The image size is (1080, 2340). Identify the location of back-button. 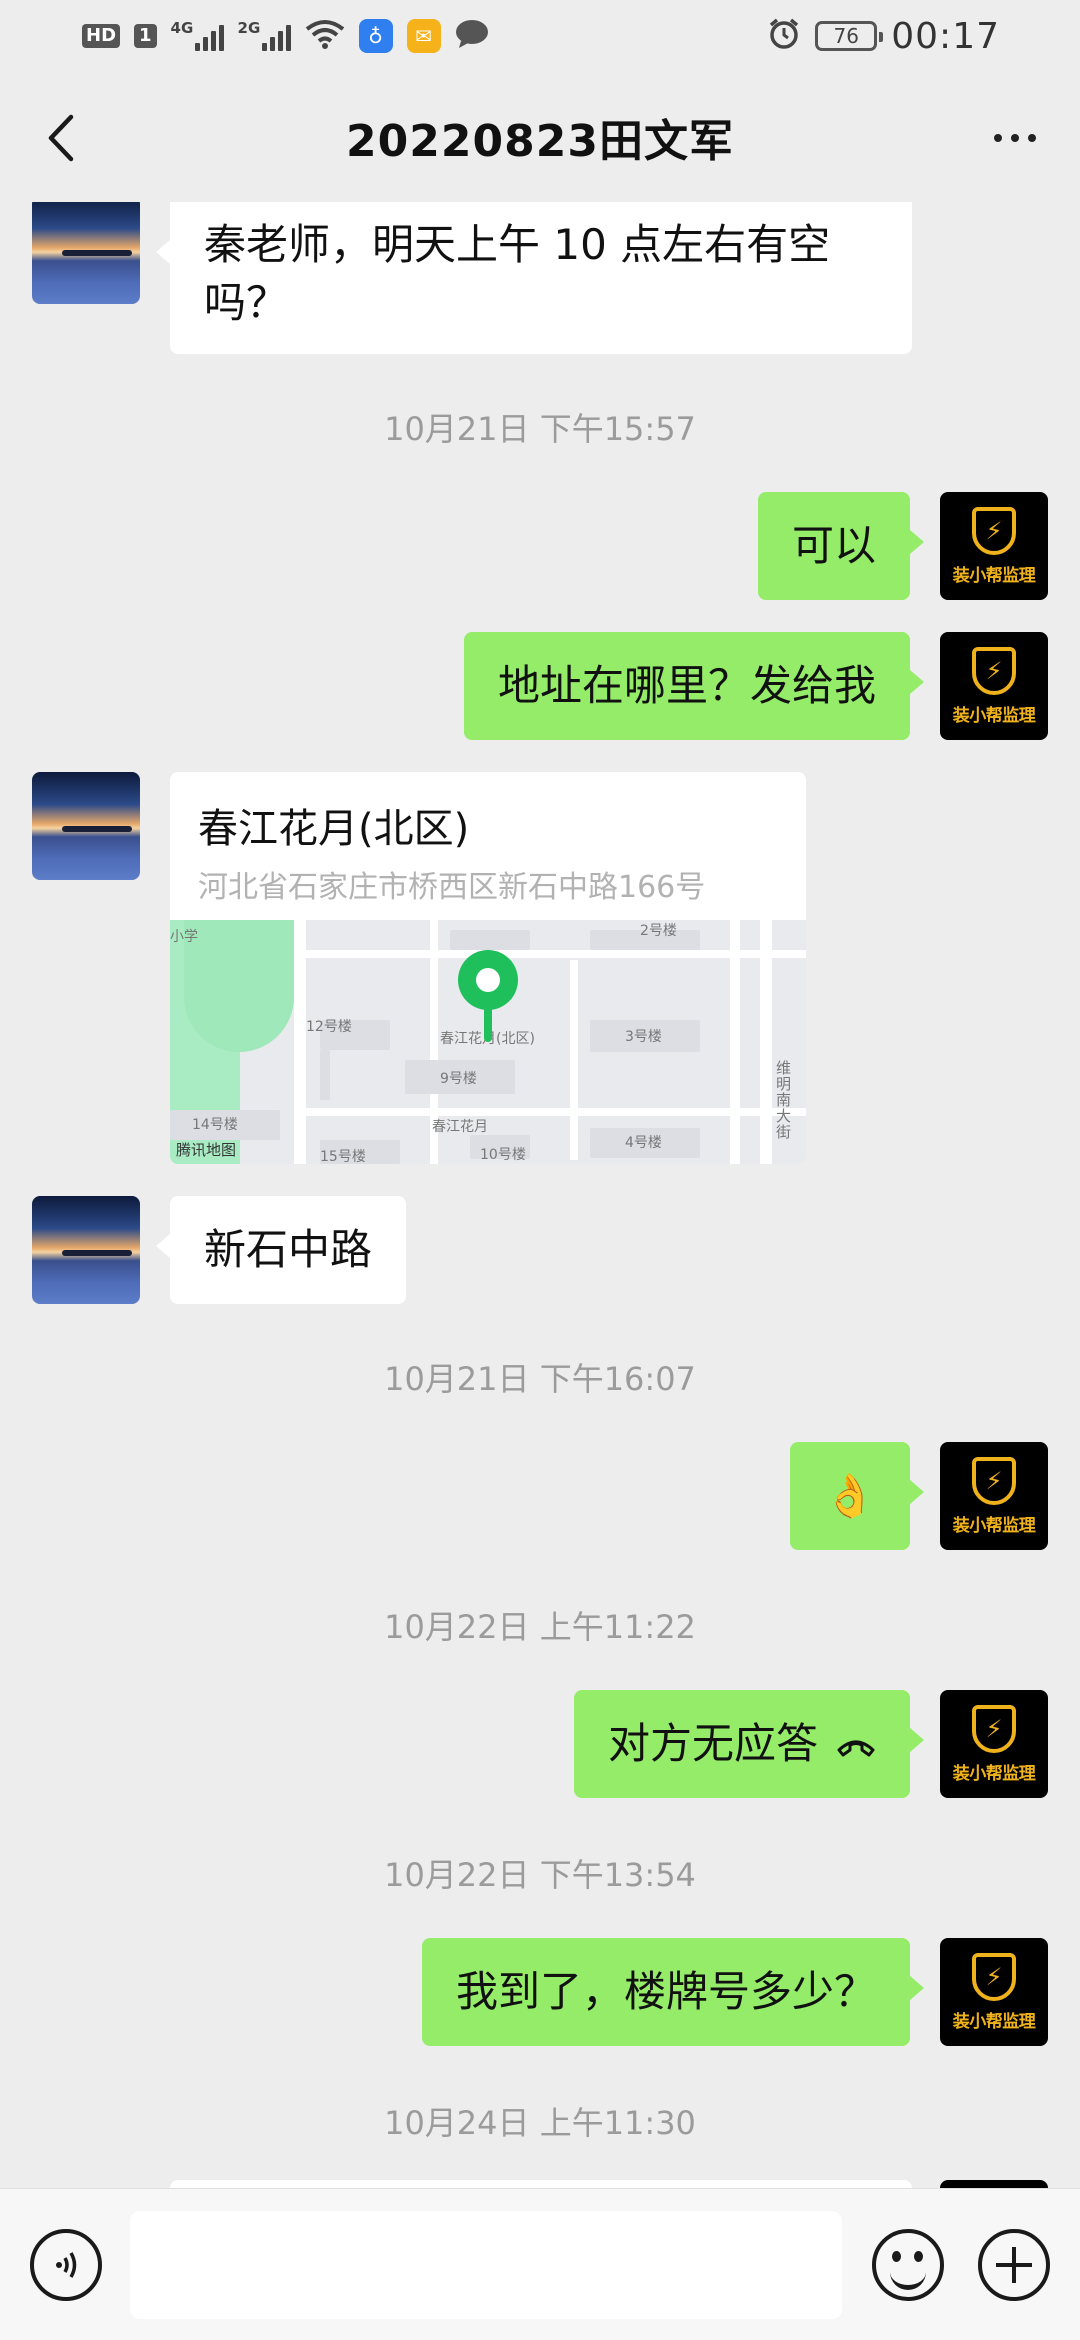
(60, 138).